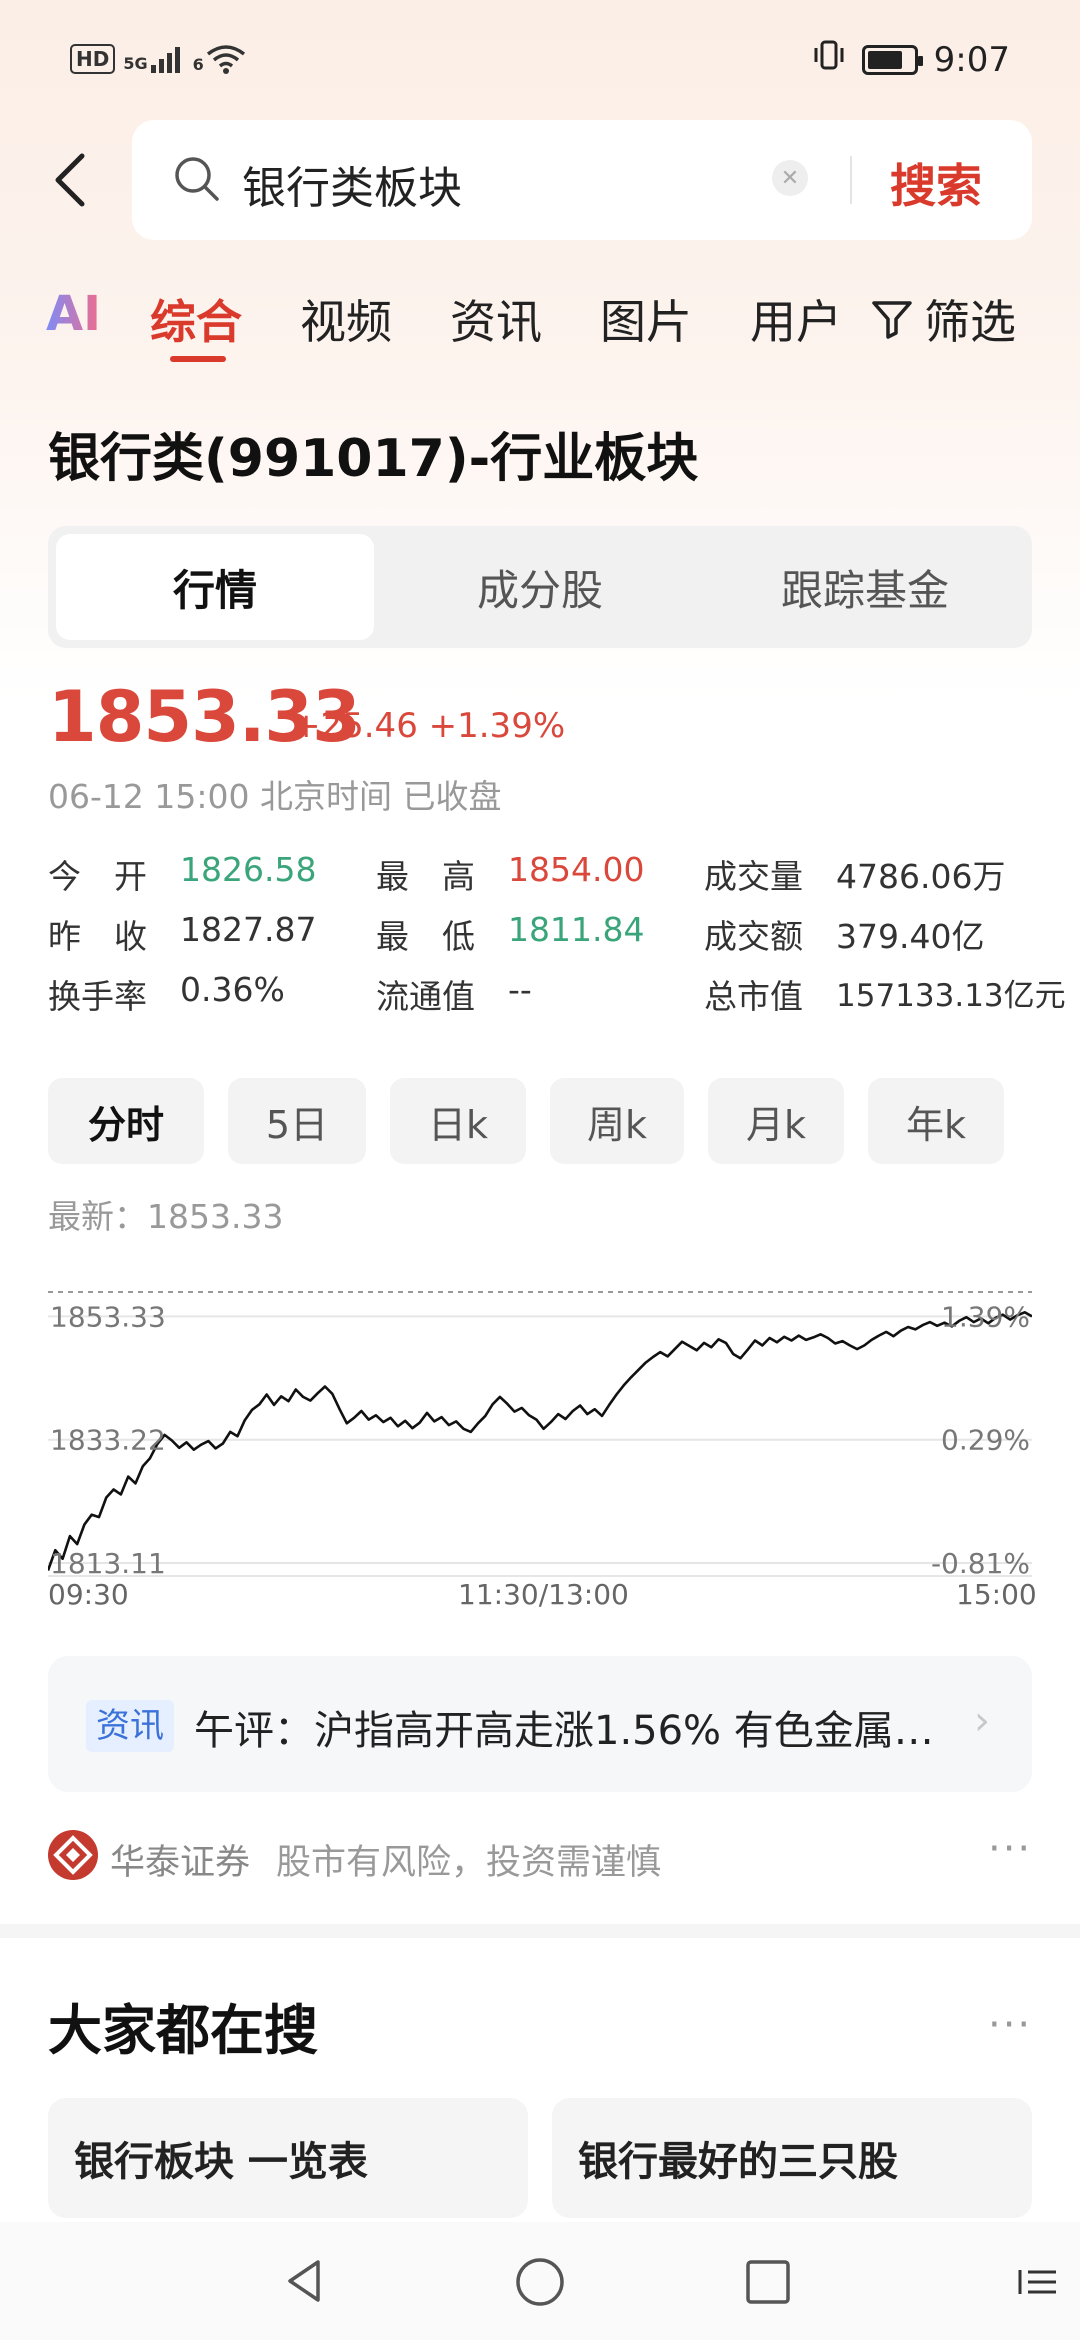  I want to click on tab-news: 资讯, so click(496, 319).